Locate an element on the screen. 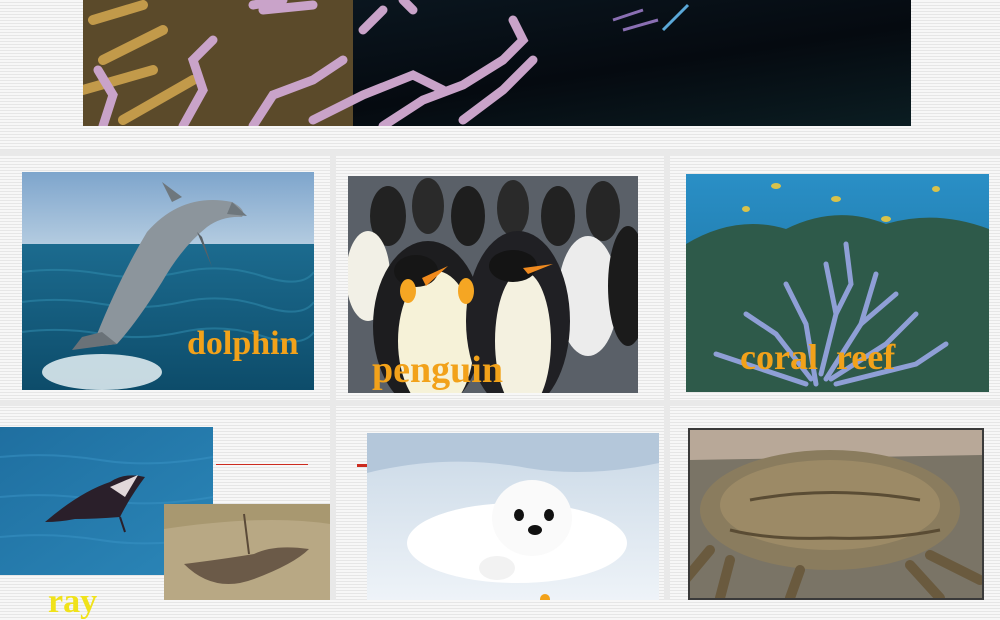 Image resolution: width=1000 pixels, height=620 pixels. divider-top is located at coordinates (500, 153).